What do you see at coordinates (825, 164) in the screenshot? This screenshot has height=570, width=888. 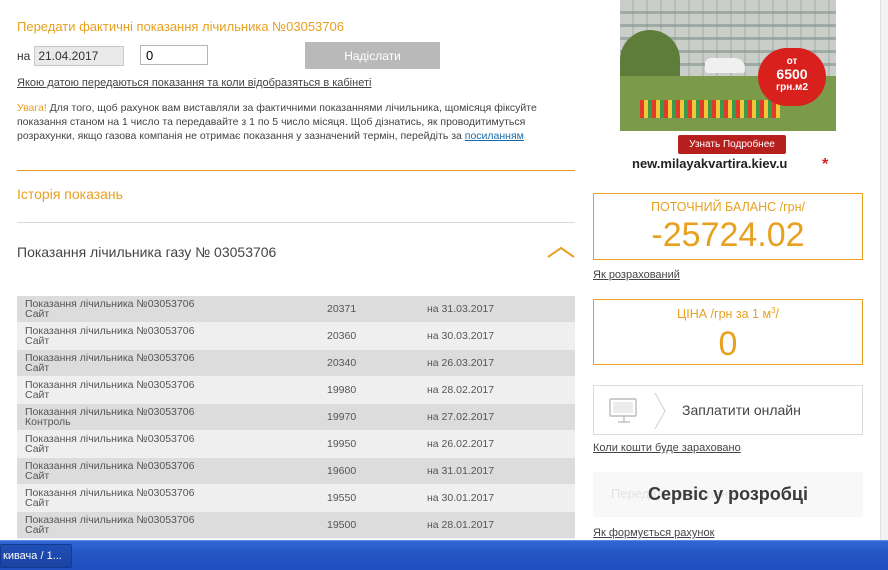 I see `ad-star-icon: *` at bounding box center [825, 164].